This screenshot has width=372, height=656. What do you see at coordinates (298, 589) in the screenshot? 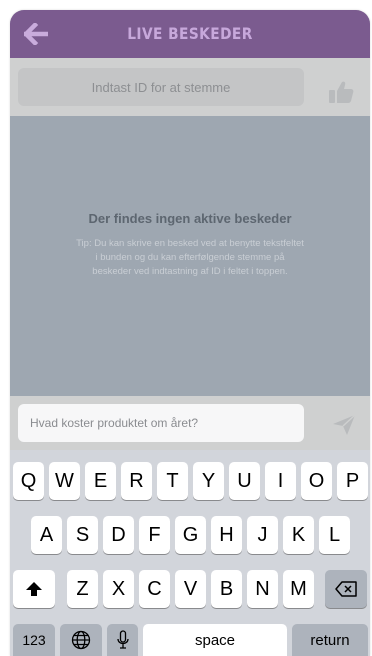
I see `key-m: M` at bounding box center [298, 589].